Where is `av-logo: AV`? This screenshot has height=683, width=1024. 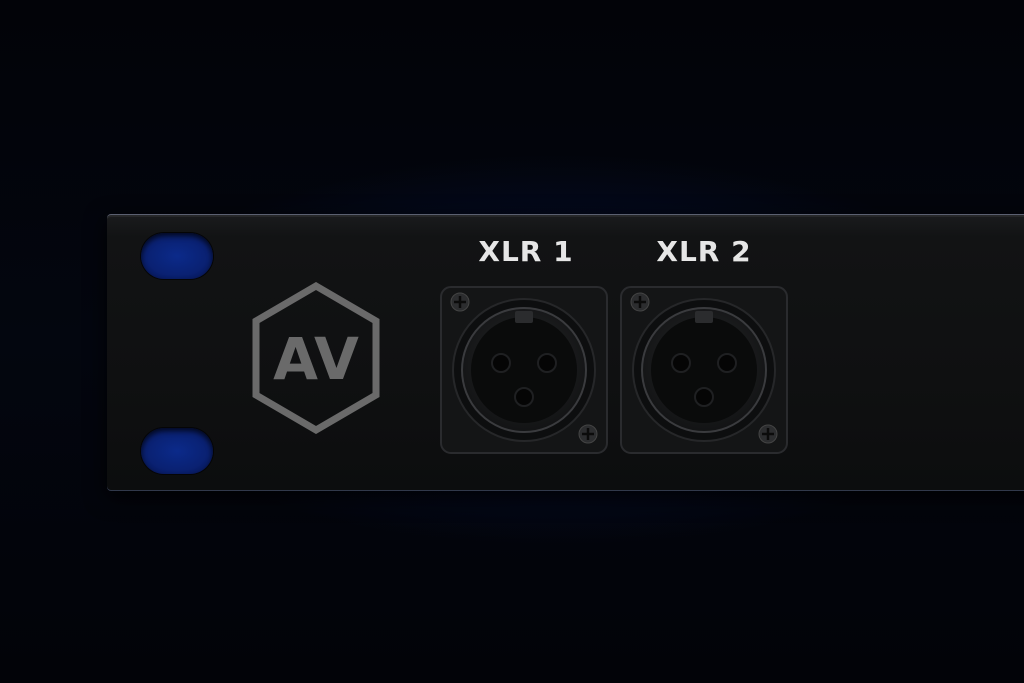 av-logo: AV is located at coordinates (316, 358).